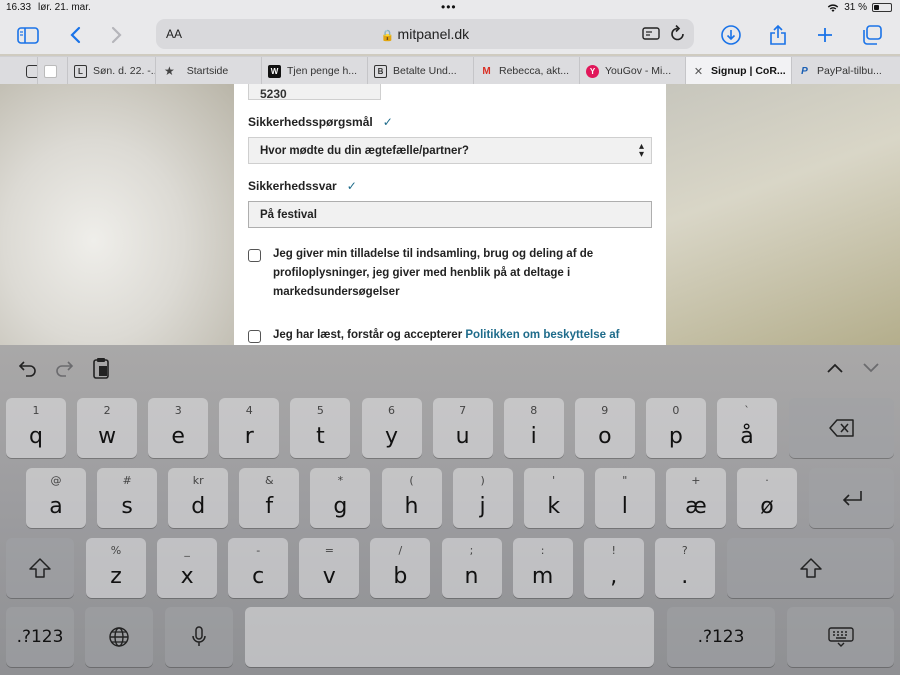 The image size is (900, 675). What do you see at coordinates (391, 428) in the screenshot?
I see `key-y: 6y` at bounding box center [391, 428].